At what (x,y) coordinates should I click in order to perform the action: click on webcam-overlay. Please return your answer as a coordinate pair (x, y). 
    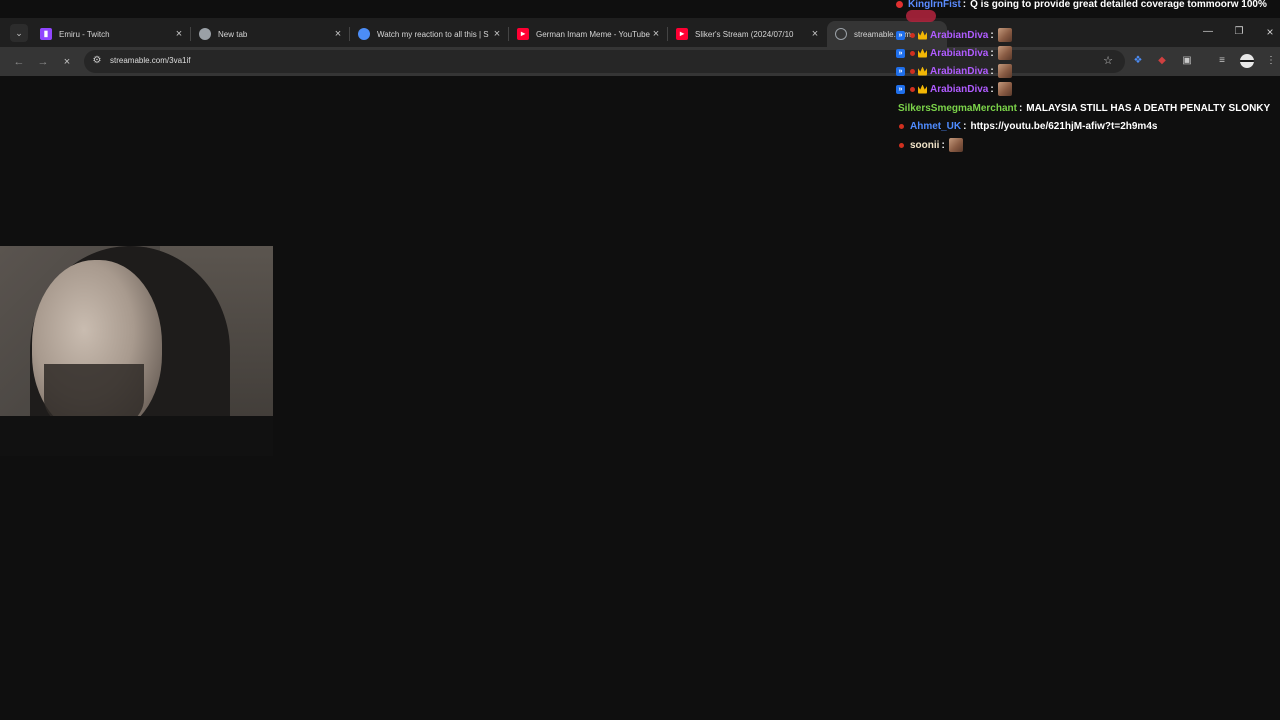
    Looking at the image, I should click on (136, 351).